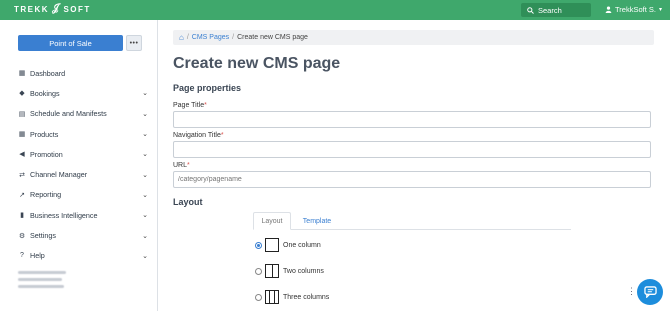 This screenshot has height=311, width=670. What do you see at coordinates (79, 134) in the screenshot?
I see `sidebar-item-products: ▦ Products ⌄` at bounding box center [79, 134].